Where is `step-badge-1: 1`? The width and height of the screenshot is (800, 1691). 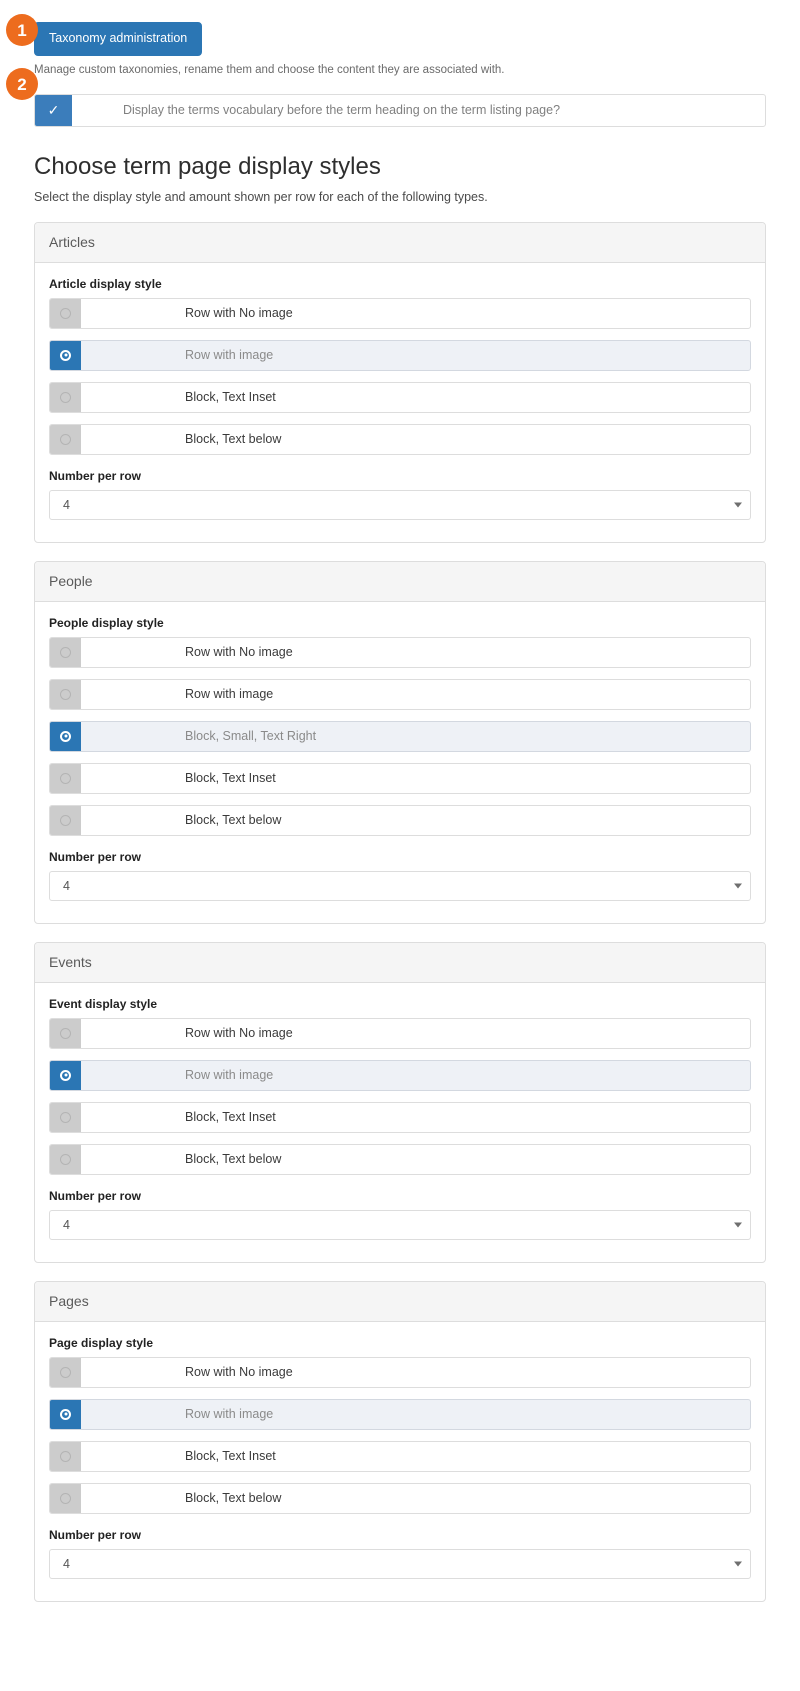 step-badge-1: 1 is located at coordinates (22, 30).